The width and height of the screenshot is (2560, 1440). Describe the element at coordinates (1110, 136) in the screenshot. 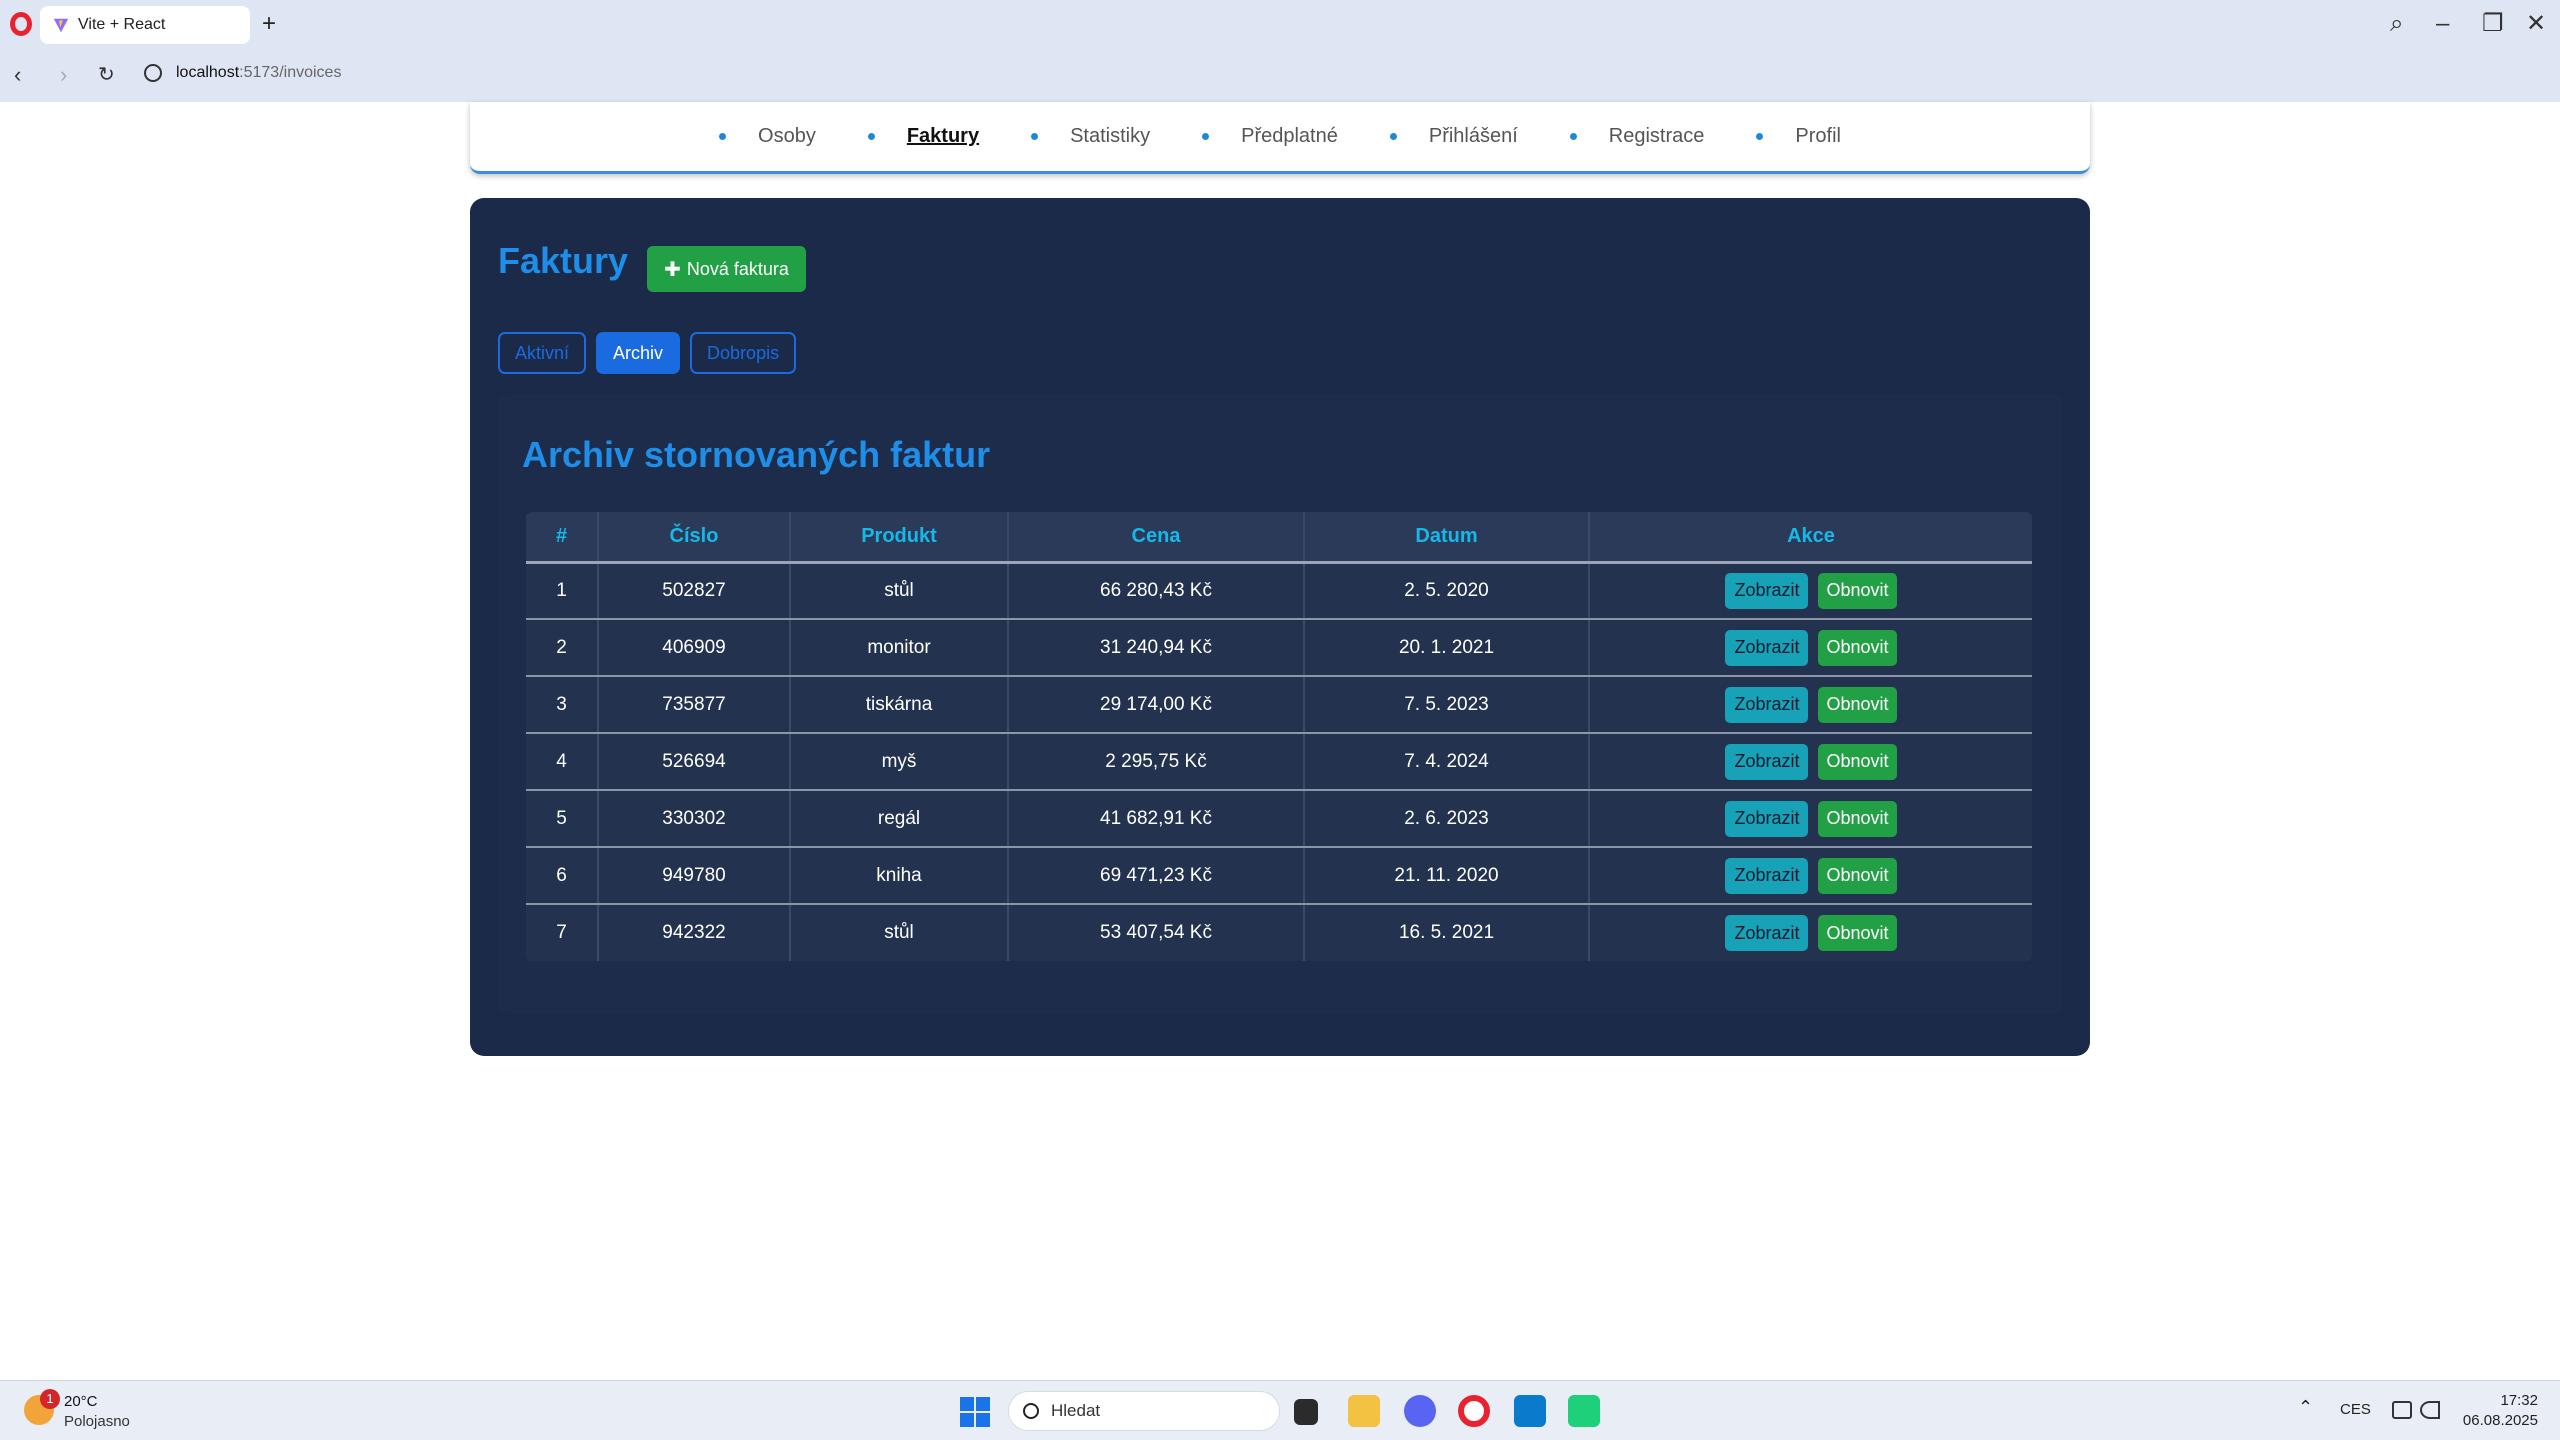

I see `nav-link: Statistiky` at that location.